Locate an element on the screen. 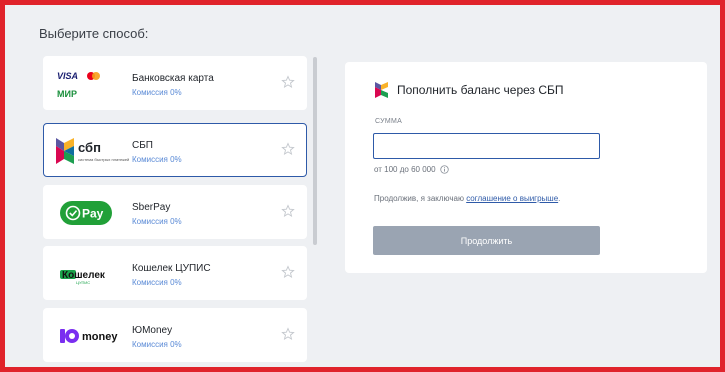 This screenshot has height=372, width=725. bank-card-logo: VISA МИР is located at coordinates (94, 84).